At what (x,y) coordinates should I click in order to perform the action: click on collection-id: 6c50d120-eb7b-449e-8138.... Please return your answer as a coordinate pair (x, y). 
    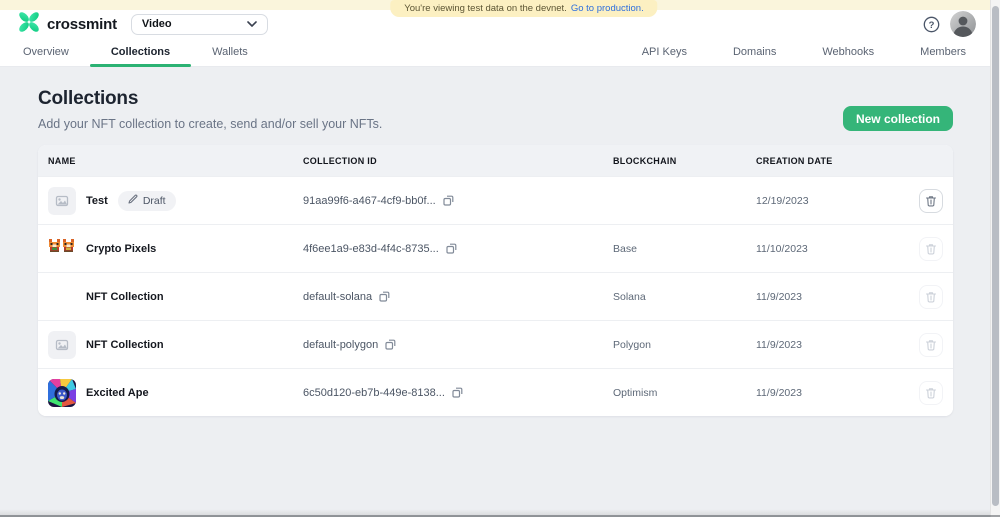
    Looking at the image, I should click on (374, 392).